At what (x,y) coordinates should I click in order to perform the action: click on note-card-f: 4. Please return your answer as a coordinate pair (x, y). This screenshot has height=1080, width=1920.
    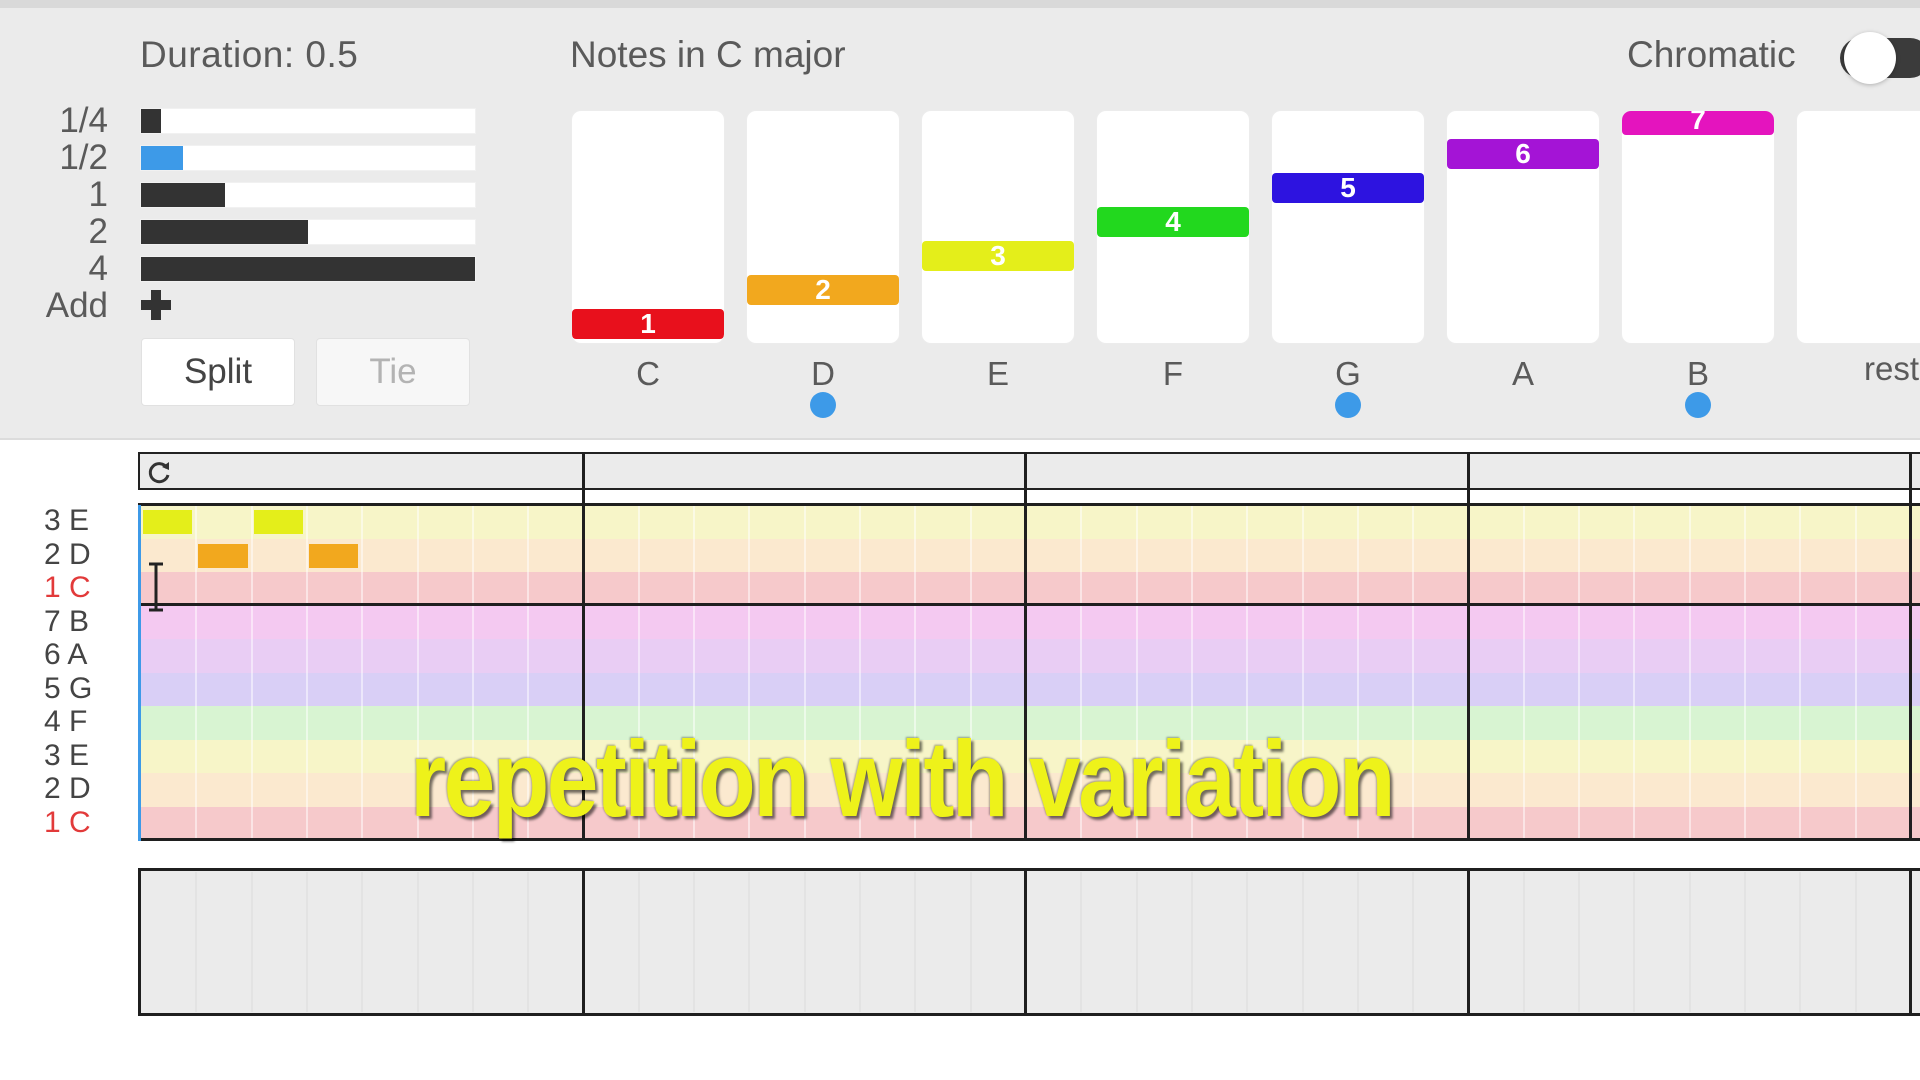
    Looking at the image, I should click on (1173, 227).